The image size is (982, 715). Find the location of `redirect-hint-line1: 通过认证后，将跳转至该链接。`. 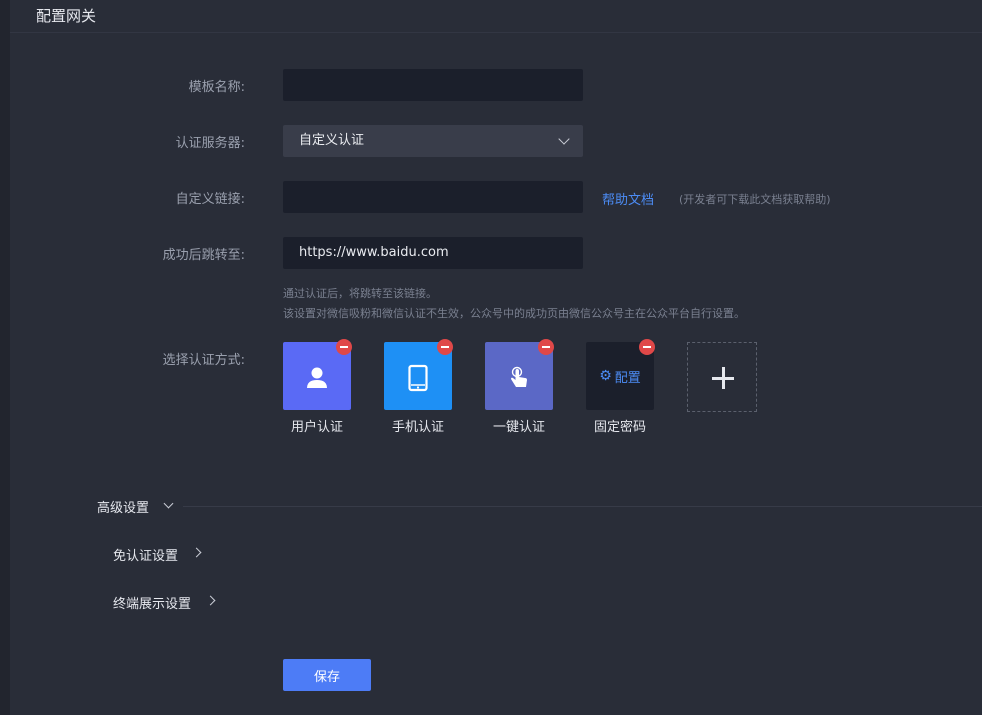

redirect-hint-line1: 通过认证后，将跳转至该链接。 is located at coordinates (360, 293).